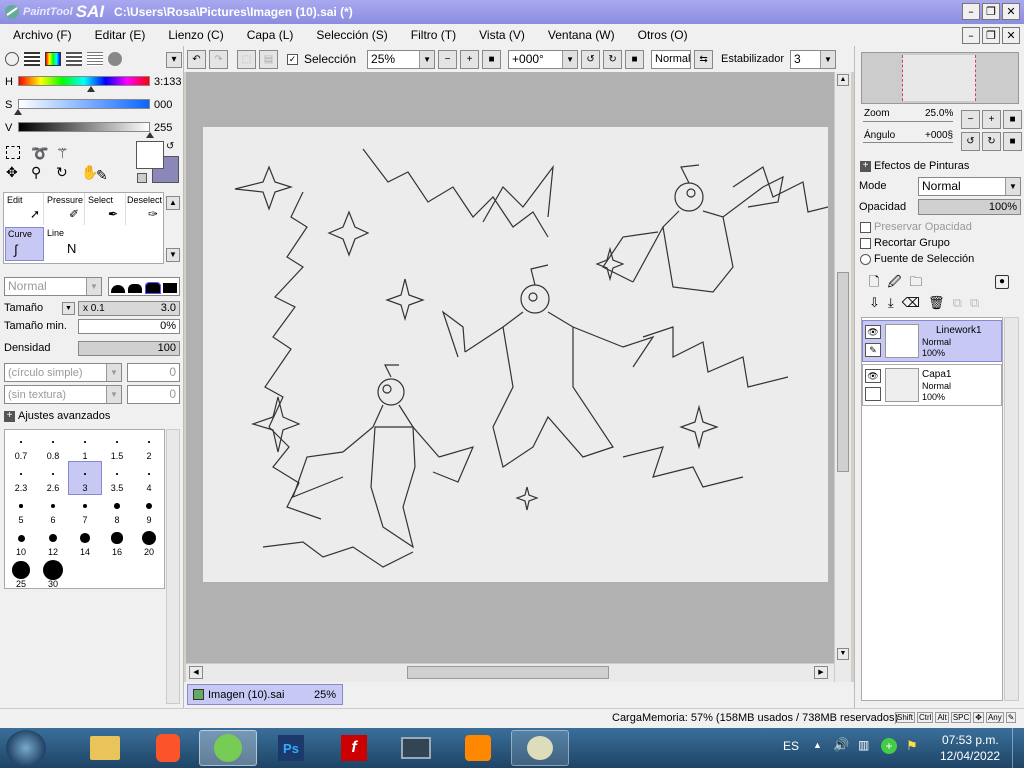 The width and height of the screenshot is (1024, 768). I want to click on redo-button: ↷, so click(218, 59).